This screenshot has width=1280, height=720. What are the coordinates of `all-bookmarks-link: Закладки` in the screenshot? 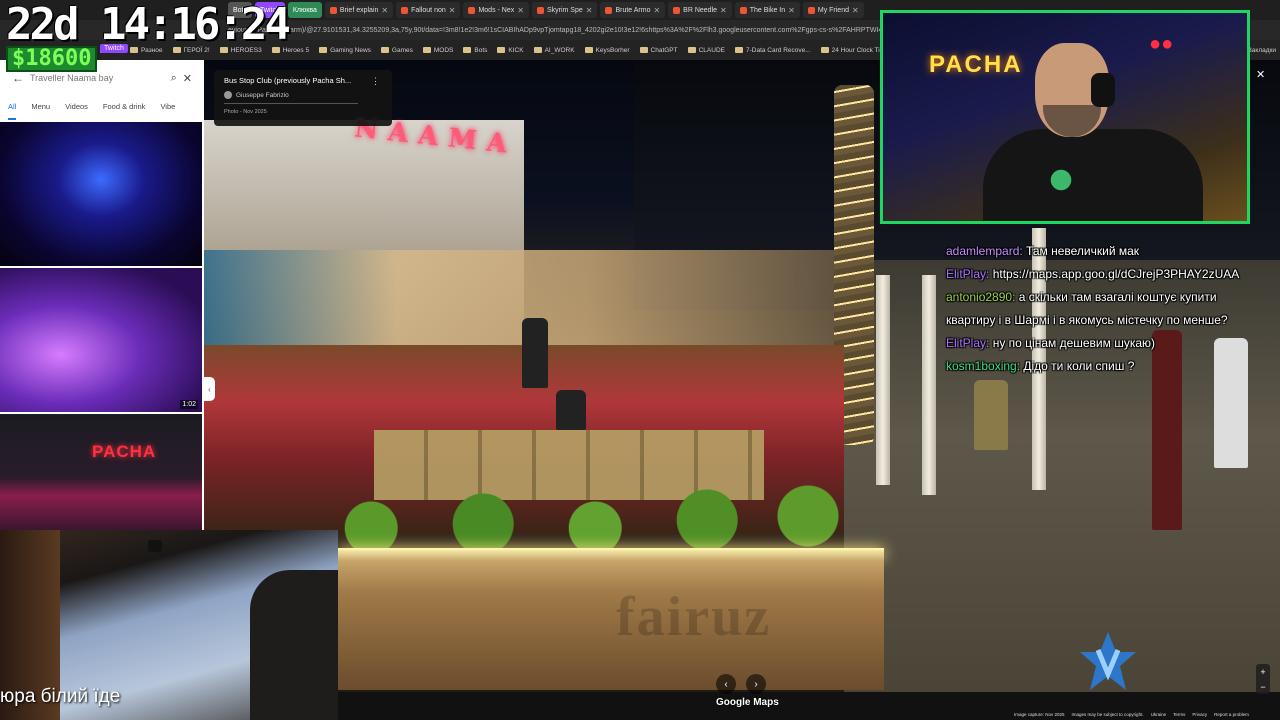 It's located at (1264, 50).